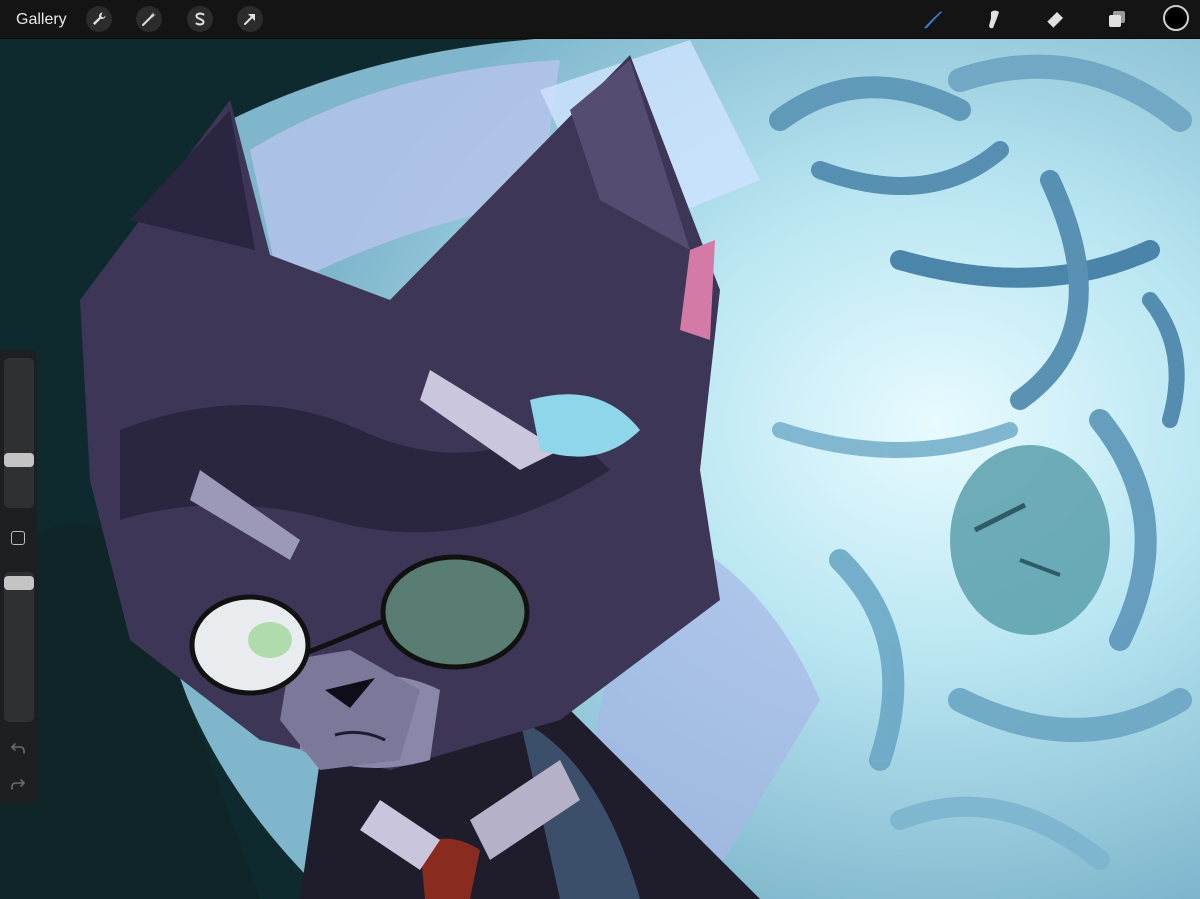 Image resolution: width=1200 pixels, height=899 pixels. What do you see at coordinates (600, 19) in the screenshot?
I see `top-toolbar: Gallery` at bounding box center [600, 19].